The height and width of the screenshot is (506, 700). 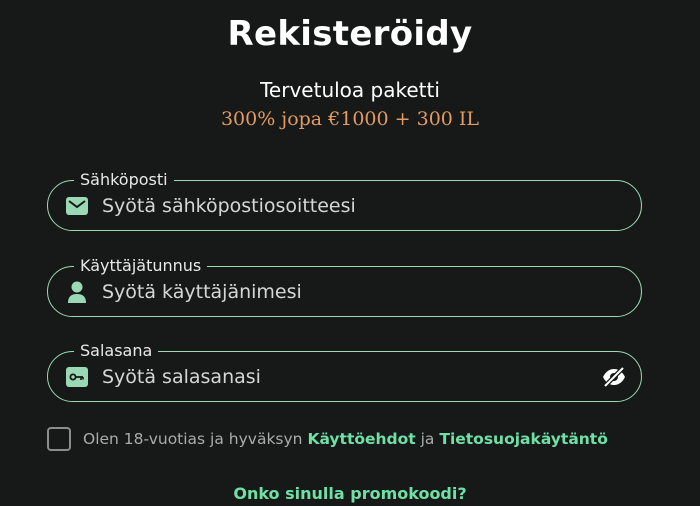 What do you see at coordinates (350, 90) in the screenshot?
I see `welcome-package-label: Tervetuloa paketti` at bounding box center [350, 90].